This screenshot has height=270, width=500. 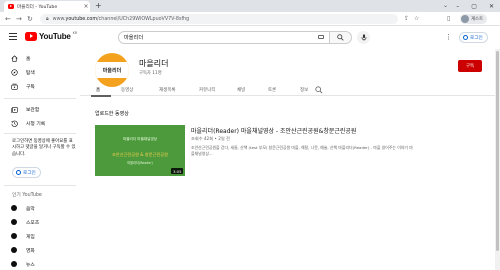 I want to click on lock-icon: 🔒︎, so click(x=47, y=19).